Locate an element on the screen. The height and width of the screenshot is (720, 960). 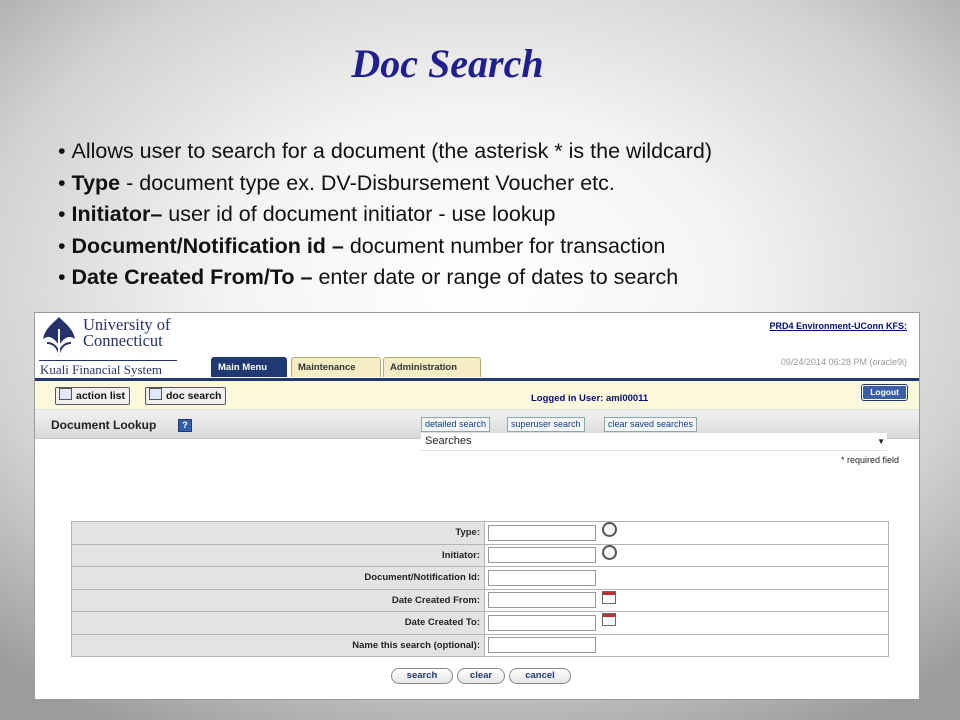
tab-main-menu: Main Menu is located at coordinates (249, 367).